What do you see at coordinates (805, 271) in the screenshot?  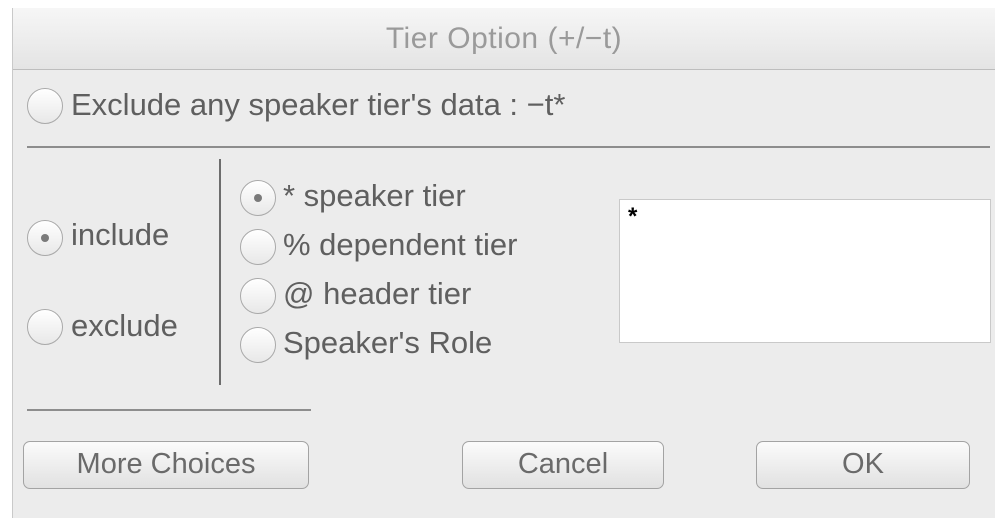 I see `tier-input: *` at bounding box center [805, 271].